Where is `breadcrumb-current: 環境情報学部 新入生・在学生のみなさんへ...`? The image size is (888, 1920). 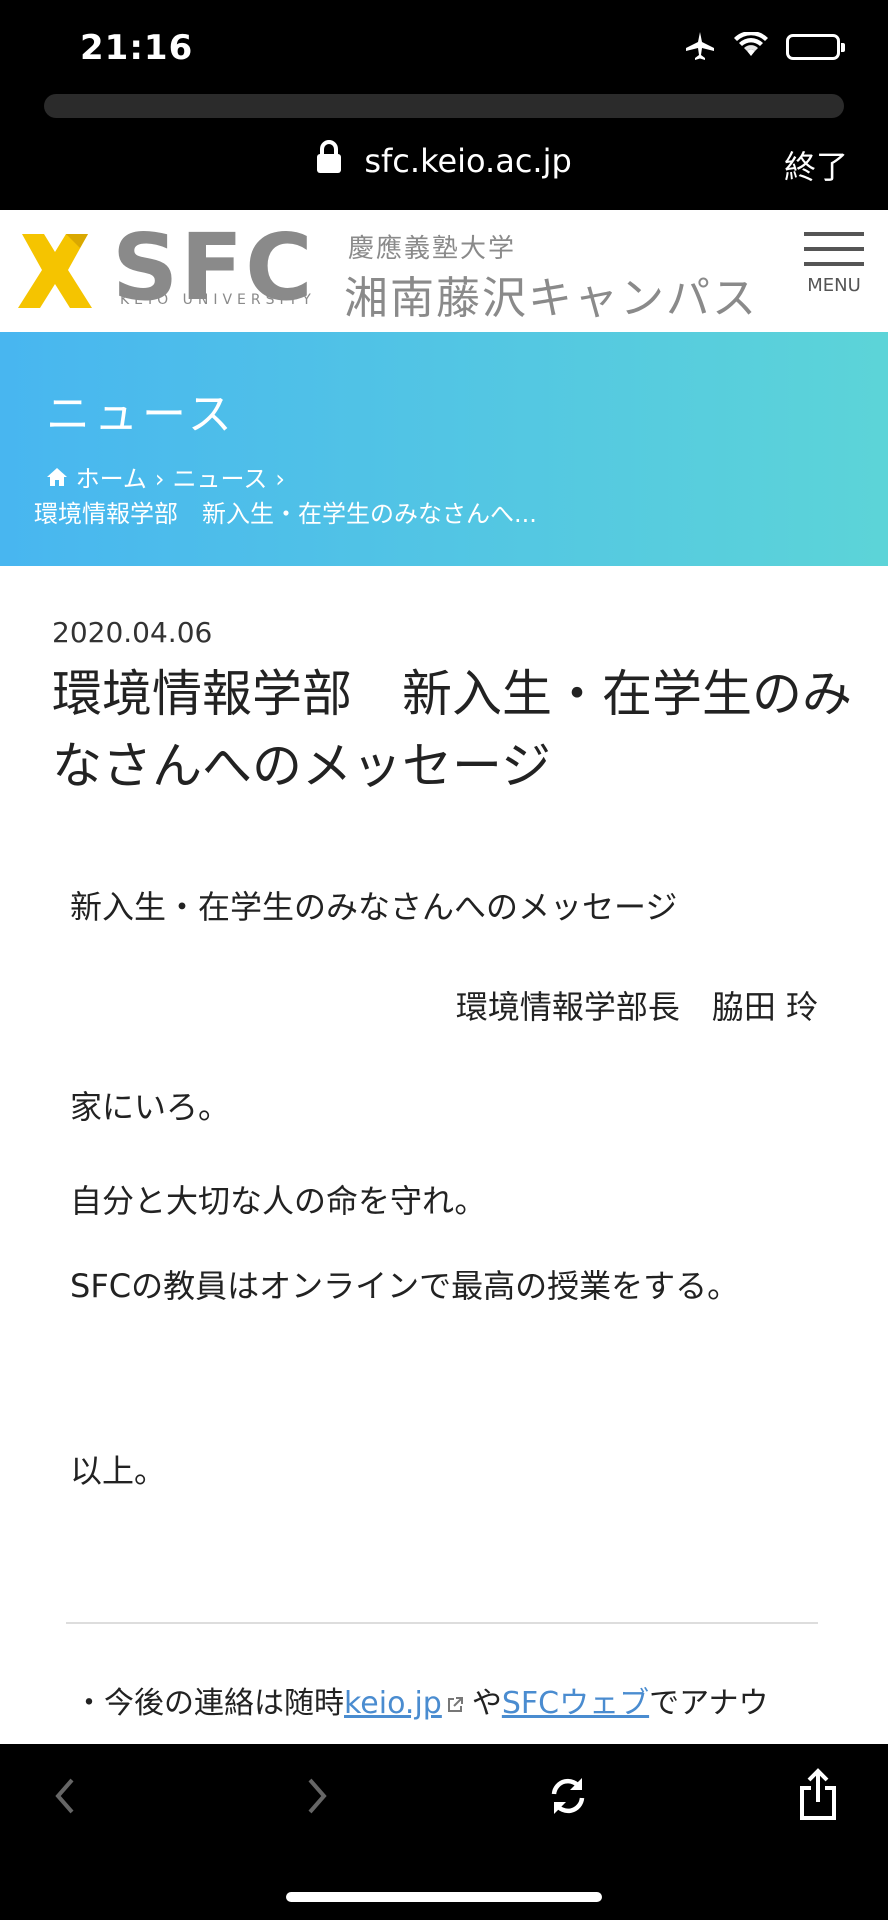 breadcrumb-current: 環境情報学部 新入生・在学生のみなさんへ... is located at coordinates (285, 514).